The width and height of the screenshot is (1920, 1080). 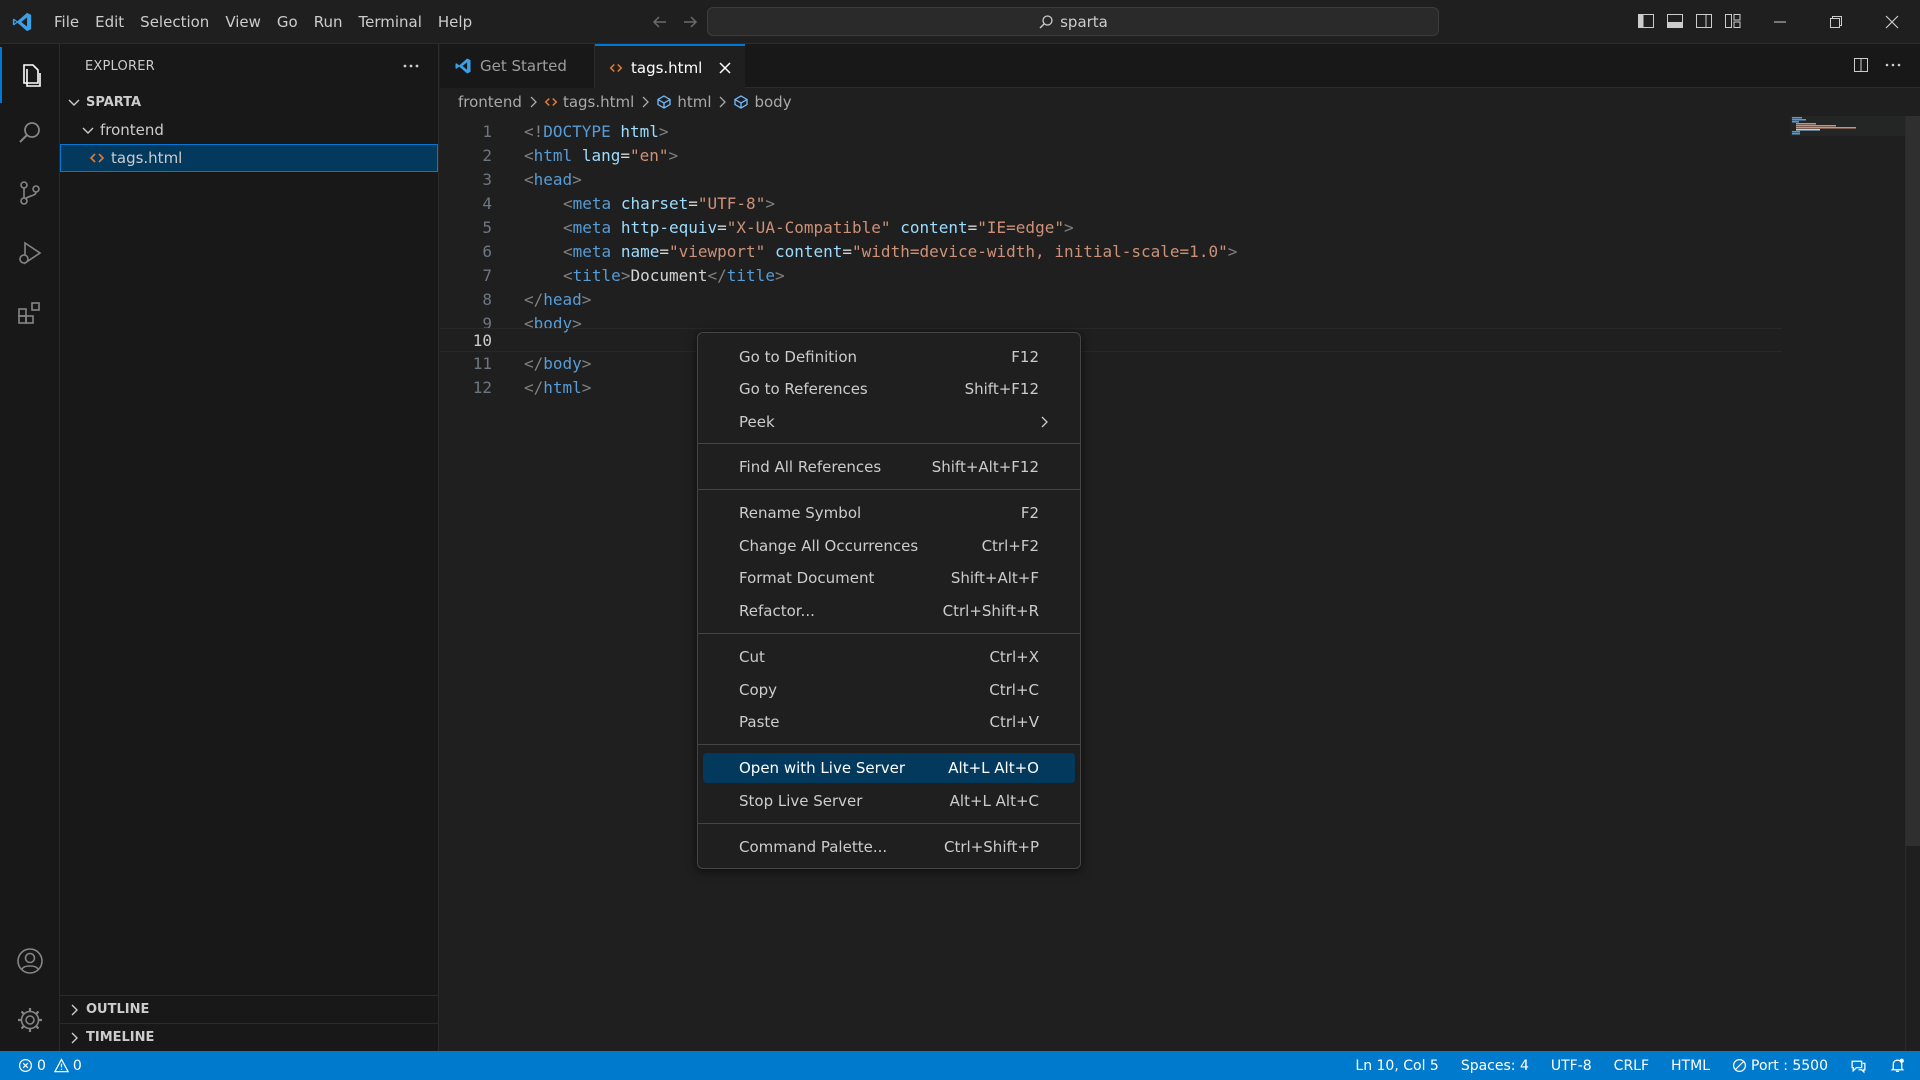 I want to click on forward-arrow-icon, so click(x=690, y=22).